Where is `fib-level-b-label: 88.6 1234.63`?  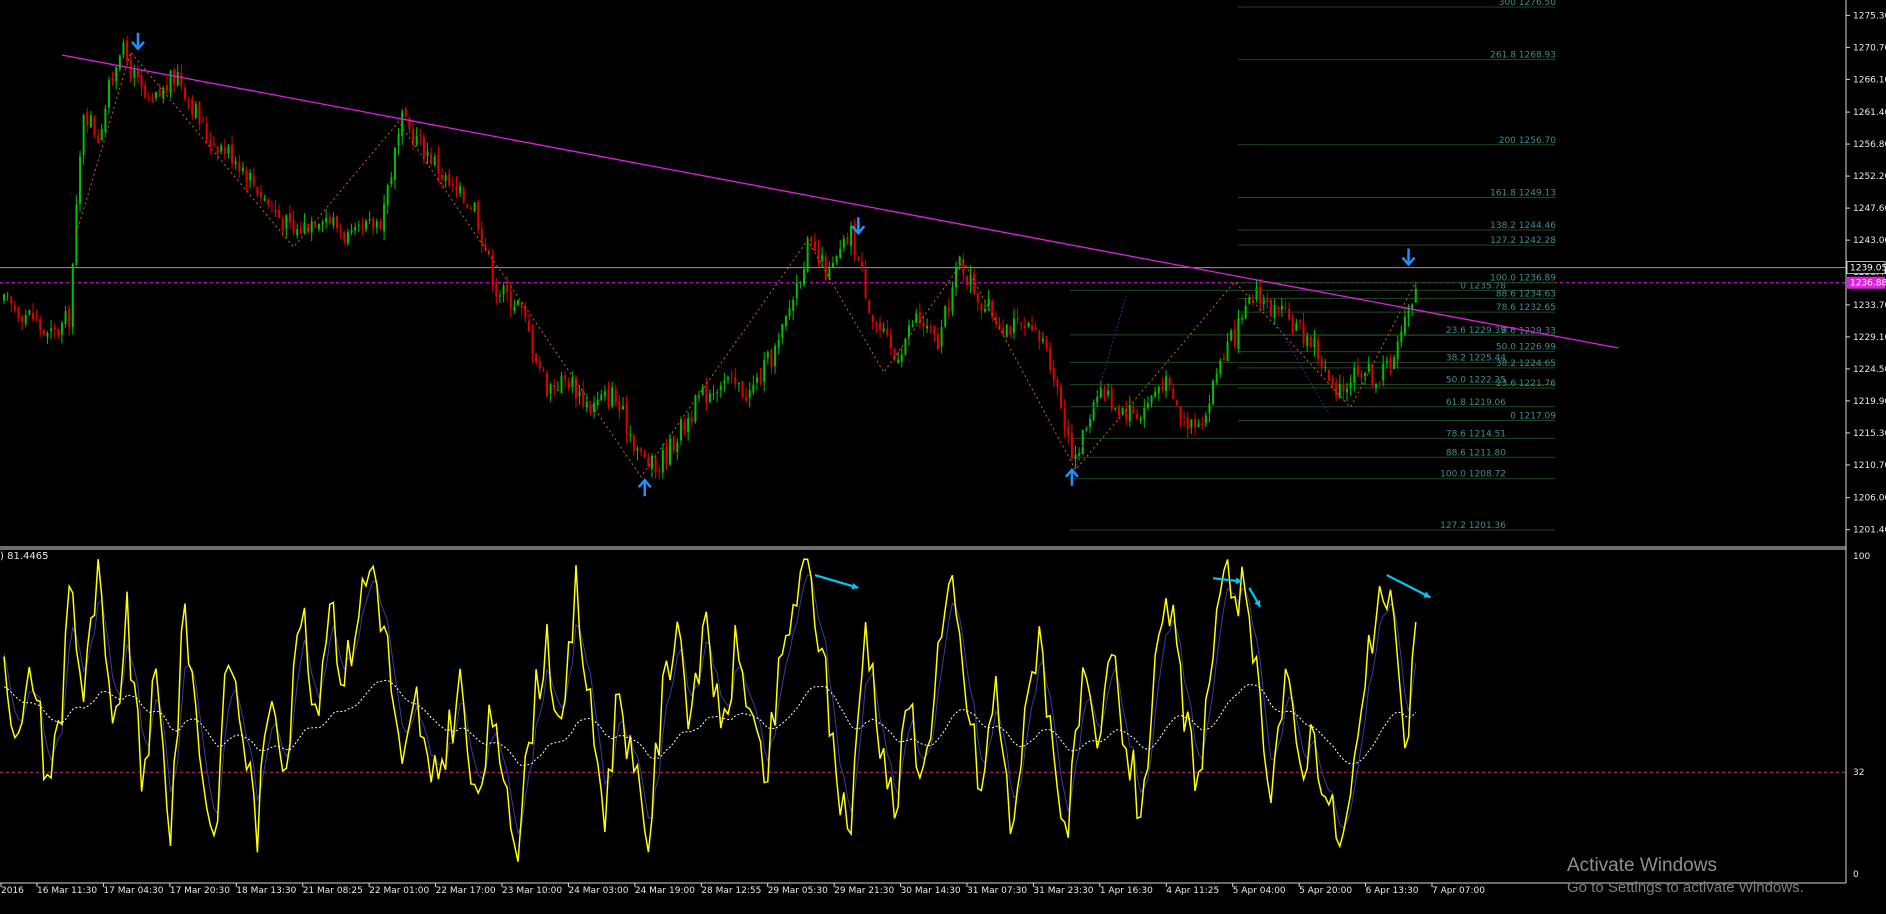 fib-level-b-label: 88.6 1234.63 is located at coordinates (1526, 294).